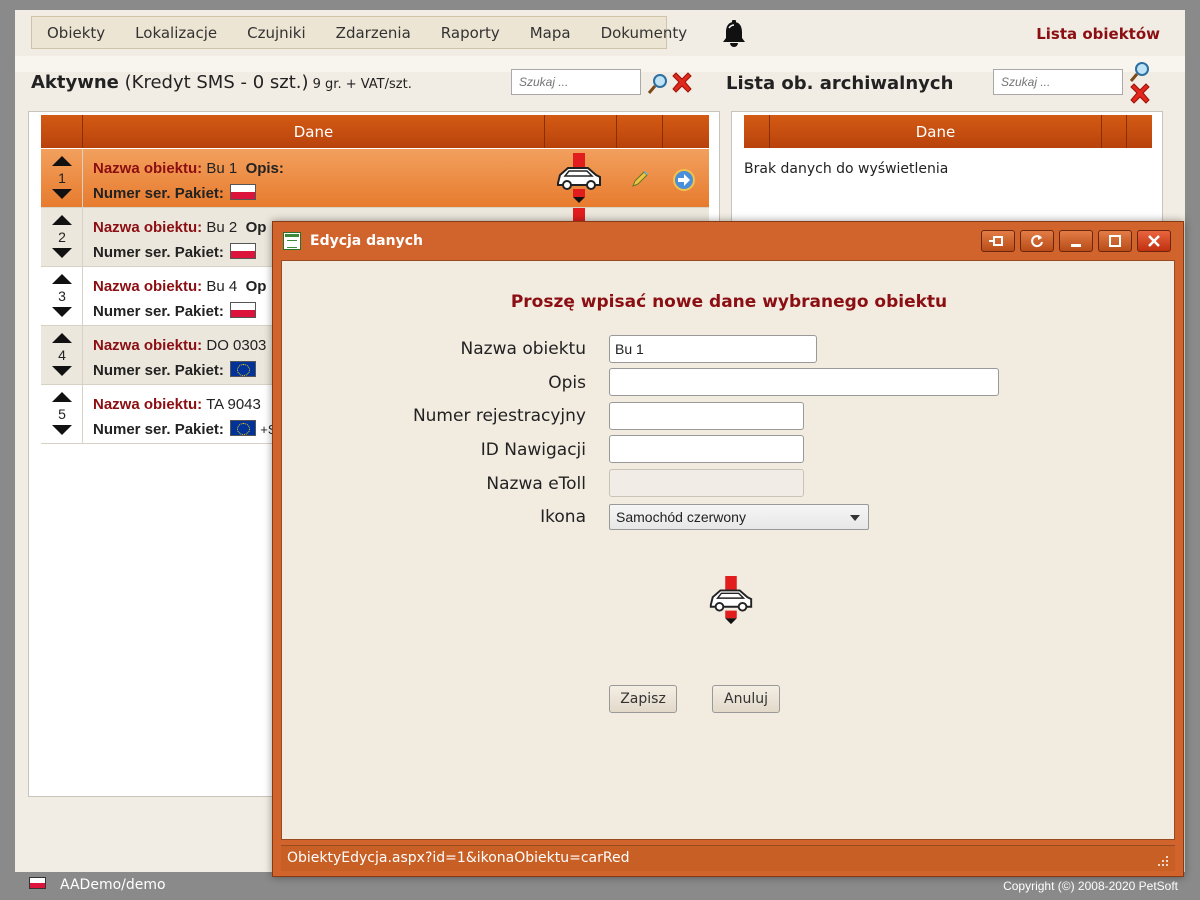  I want to click on nav-input, so click(706, 449).